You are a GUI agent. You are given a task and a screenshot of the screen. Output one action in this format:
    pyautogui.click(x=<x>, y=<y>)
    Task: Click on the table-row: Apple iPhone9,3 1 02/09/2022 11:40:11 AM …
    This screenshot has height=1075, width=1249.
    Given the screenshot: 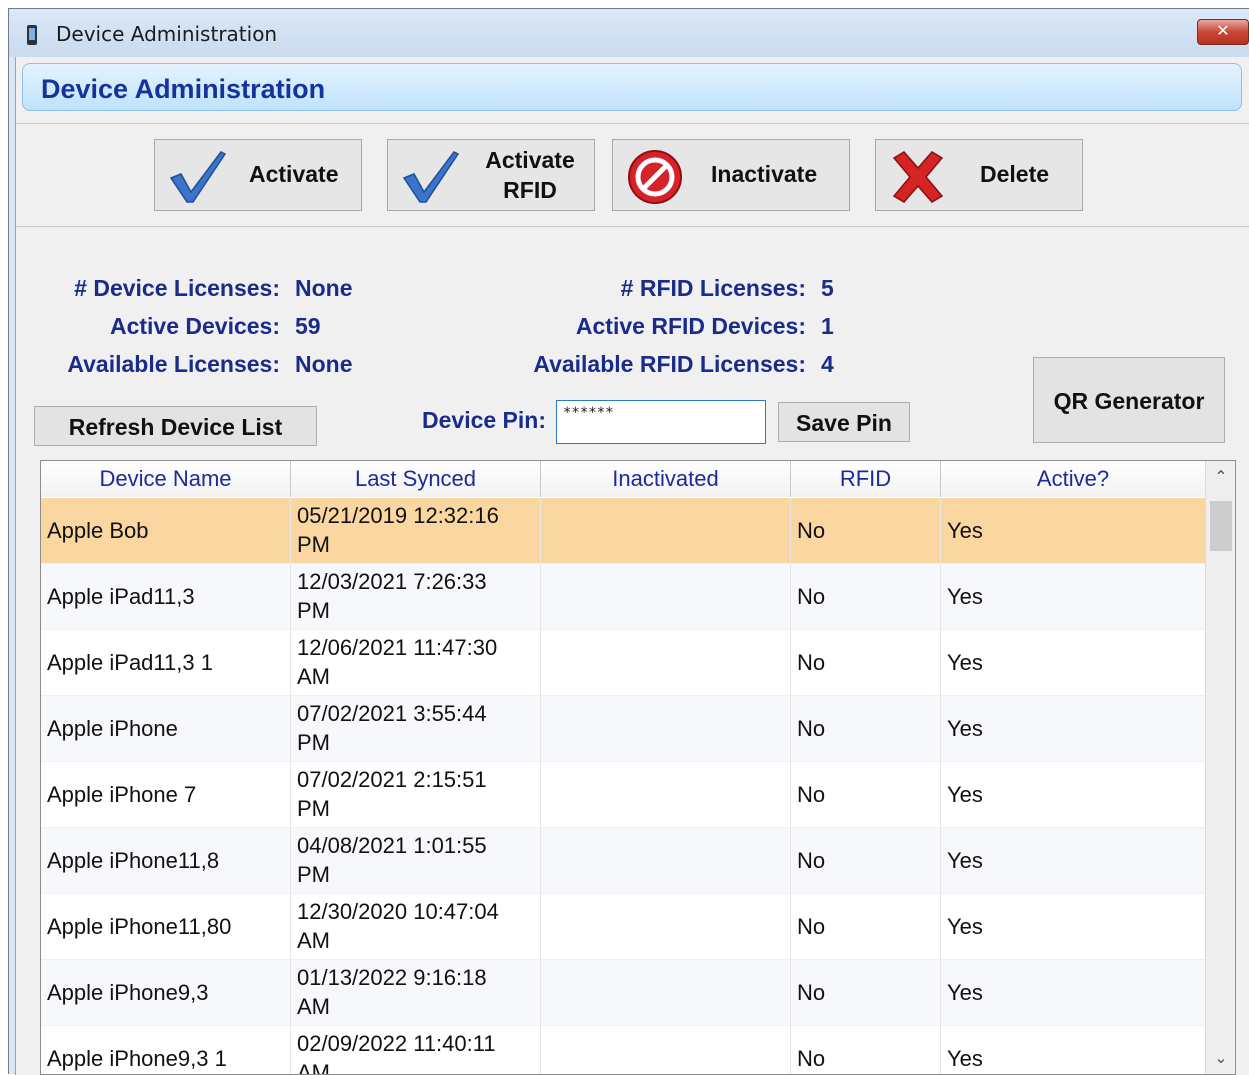 What is the action you would take?
    pyautogui.click(x=623, y=1050)
    